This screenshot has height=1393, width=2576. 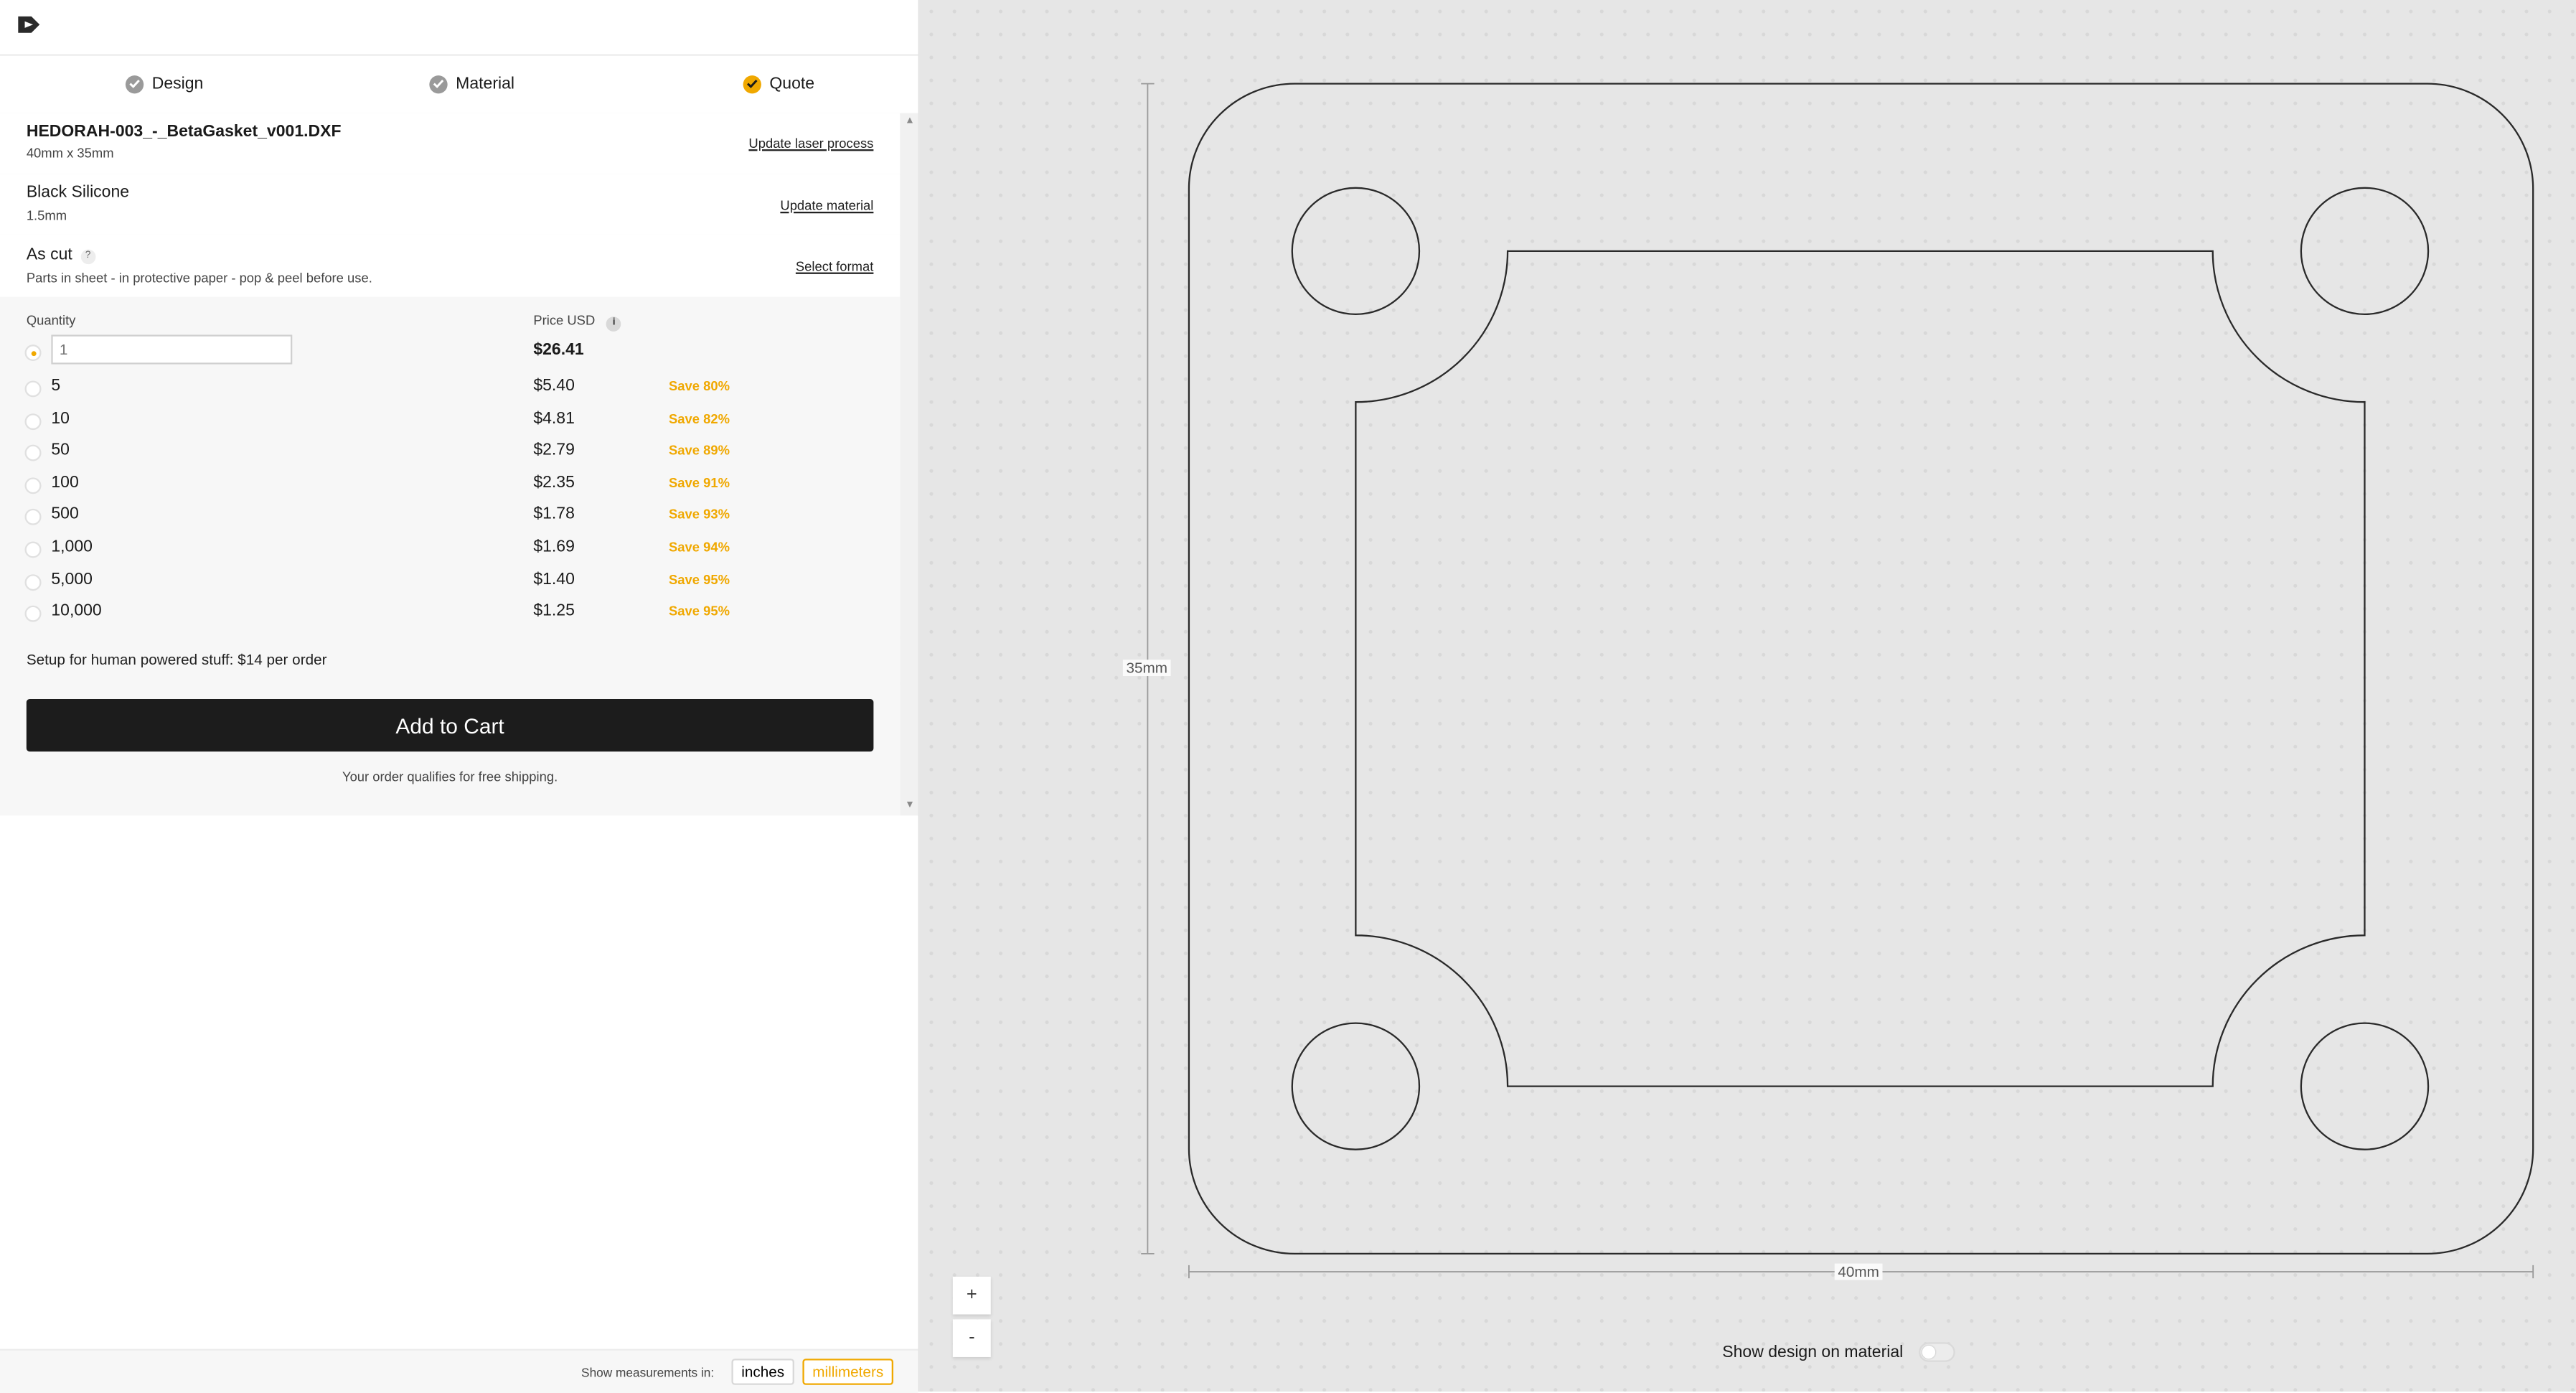 What do you see at coordinates (554, 611) in the screenshot?
I see `tier-price: $1.25` at bounding box center [554, 611].